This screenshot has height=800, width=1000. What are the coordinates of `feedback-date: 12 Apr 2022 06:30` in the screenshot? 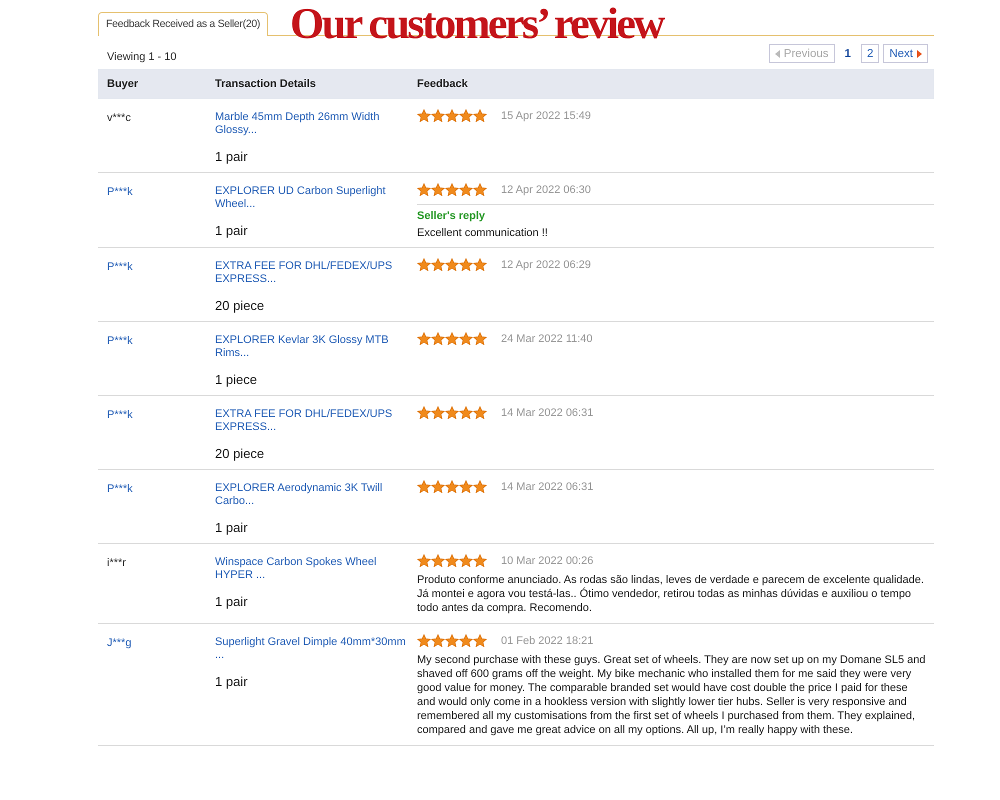 It's located at (546, 190).